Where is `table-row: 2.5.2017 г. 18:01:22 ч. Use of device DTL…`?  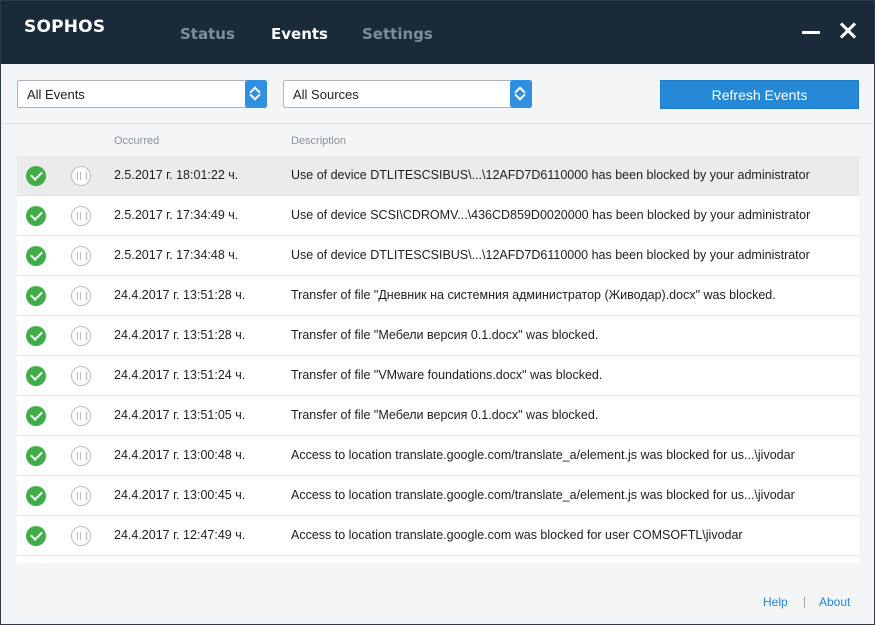 table-row: 2.5.2017 г. 18:01:22 ч. Use of device DTL… is located at coordinates (438, 176).